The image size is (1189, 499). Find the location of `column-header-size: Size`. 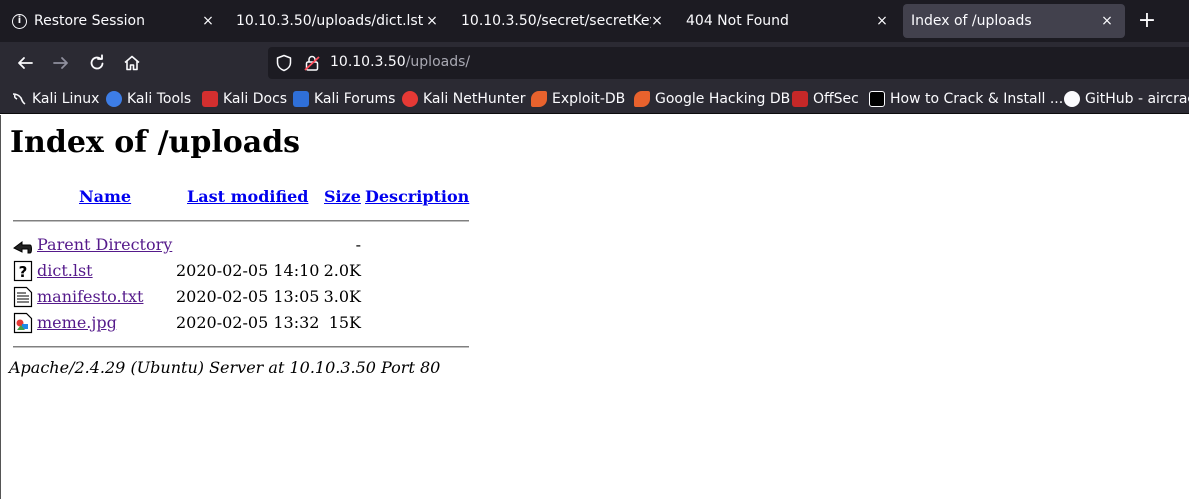

column-header-size: Size is located at coordinates (342, 196).